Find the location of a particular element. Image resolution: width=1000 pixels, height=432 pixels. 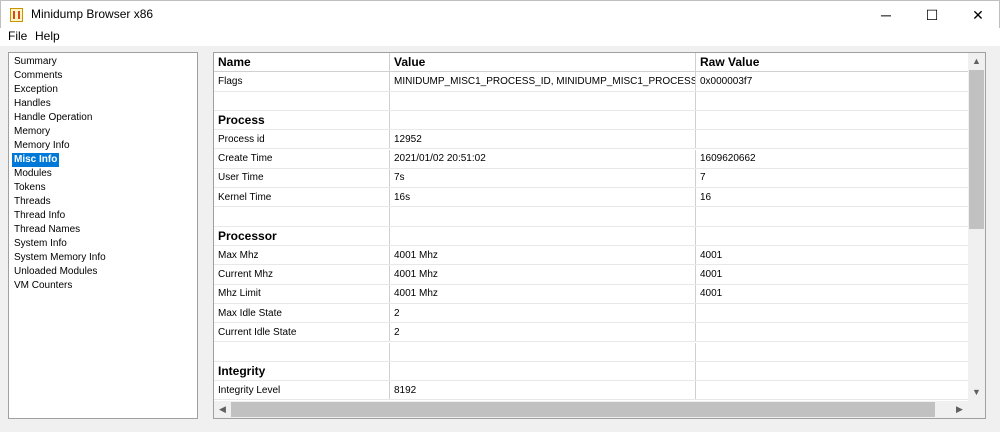

cell-name: Kernel Time is located at coordinates (302, 197).